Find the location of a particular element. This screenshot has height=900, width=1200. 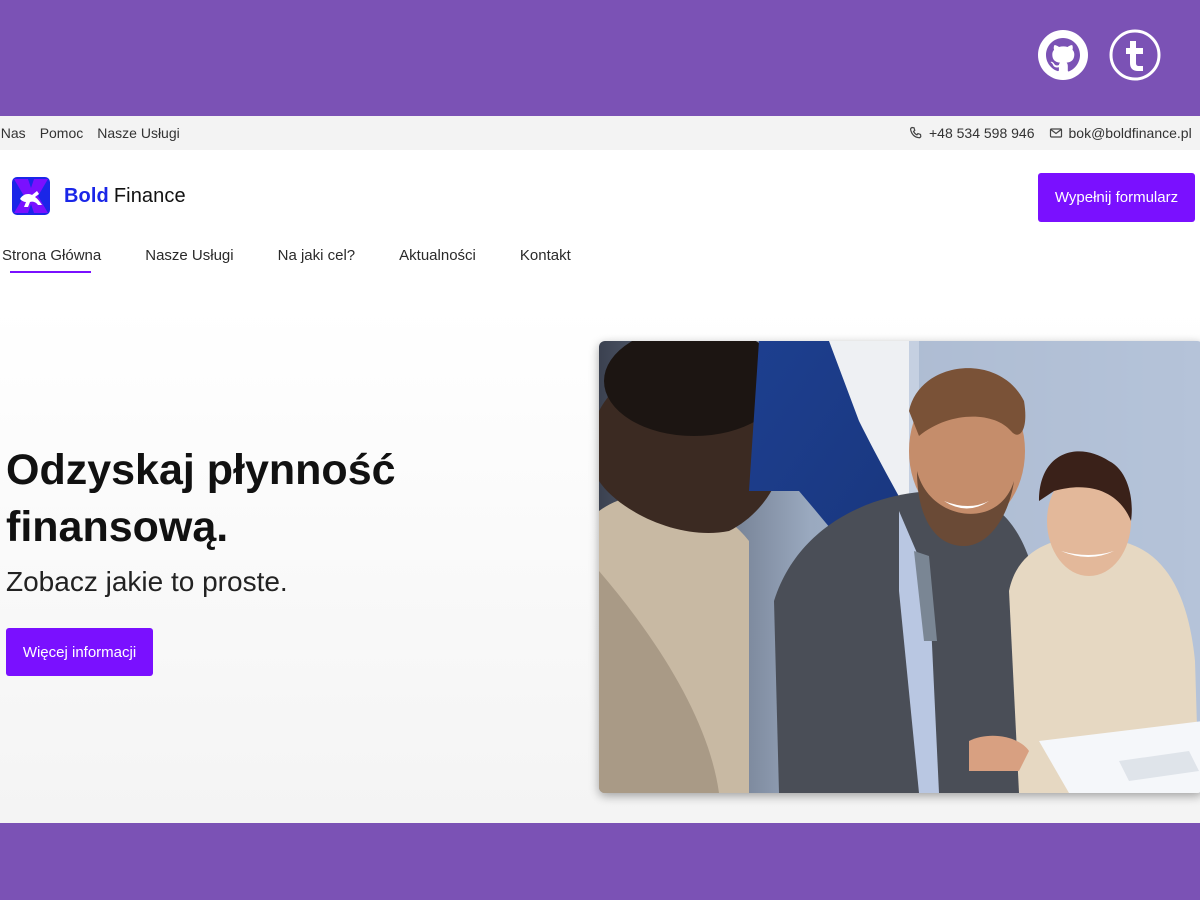

fill-form-button: Wypełnij formularz is located at coordinates (1116, 197).